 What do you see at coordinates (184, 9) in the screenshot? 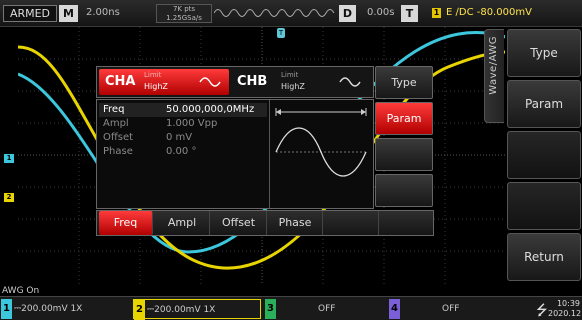
I see `memory-points: 7K pts` at bounding box center [184, 9].